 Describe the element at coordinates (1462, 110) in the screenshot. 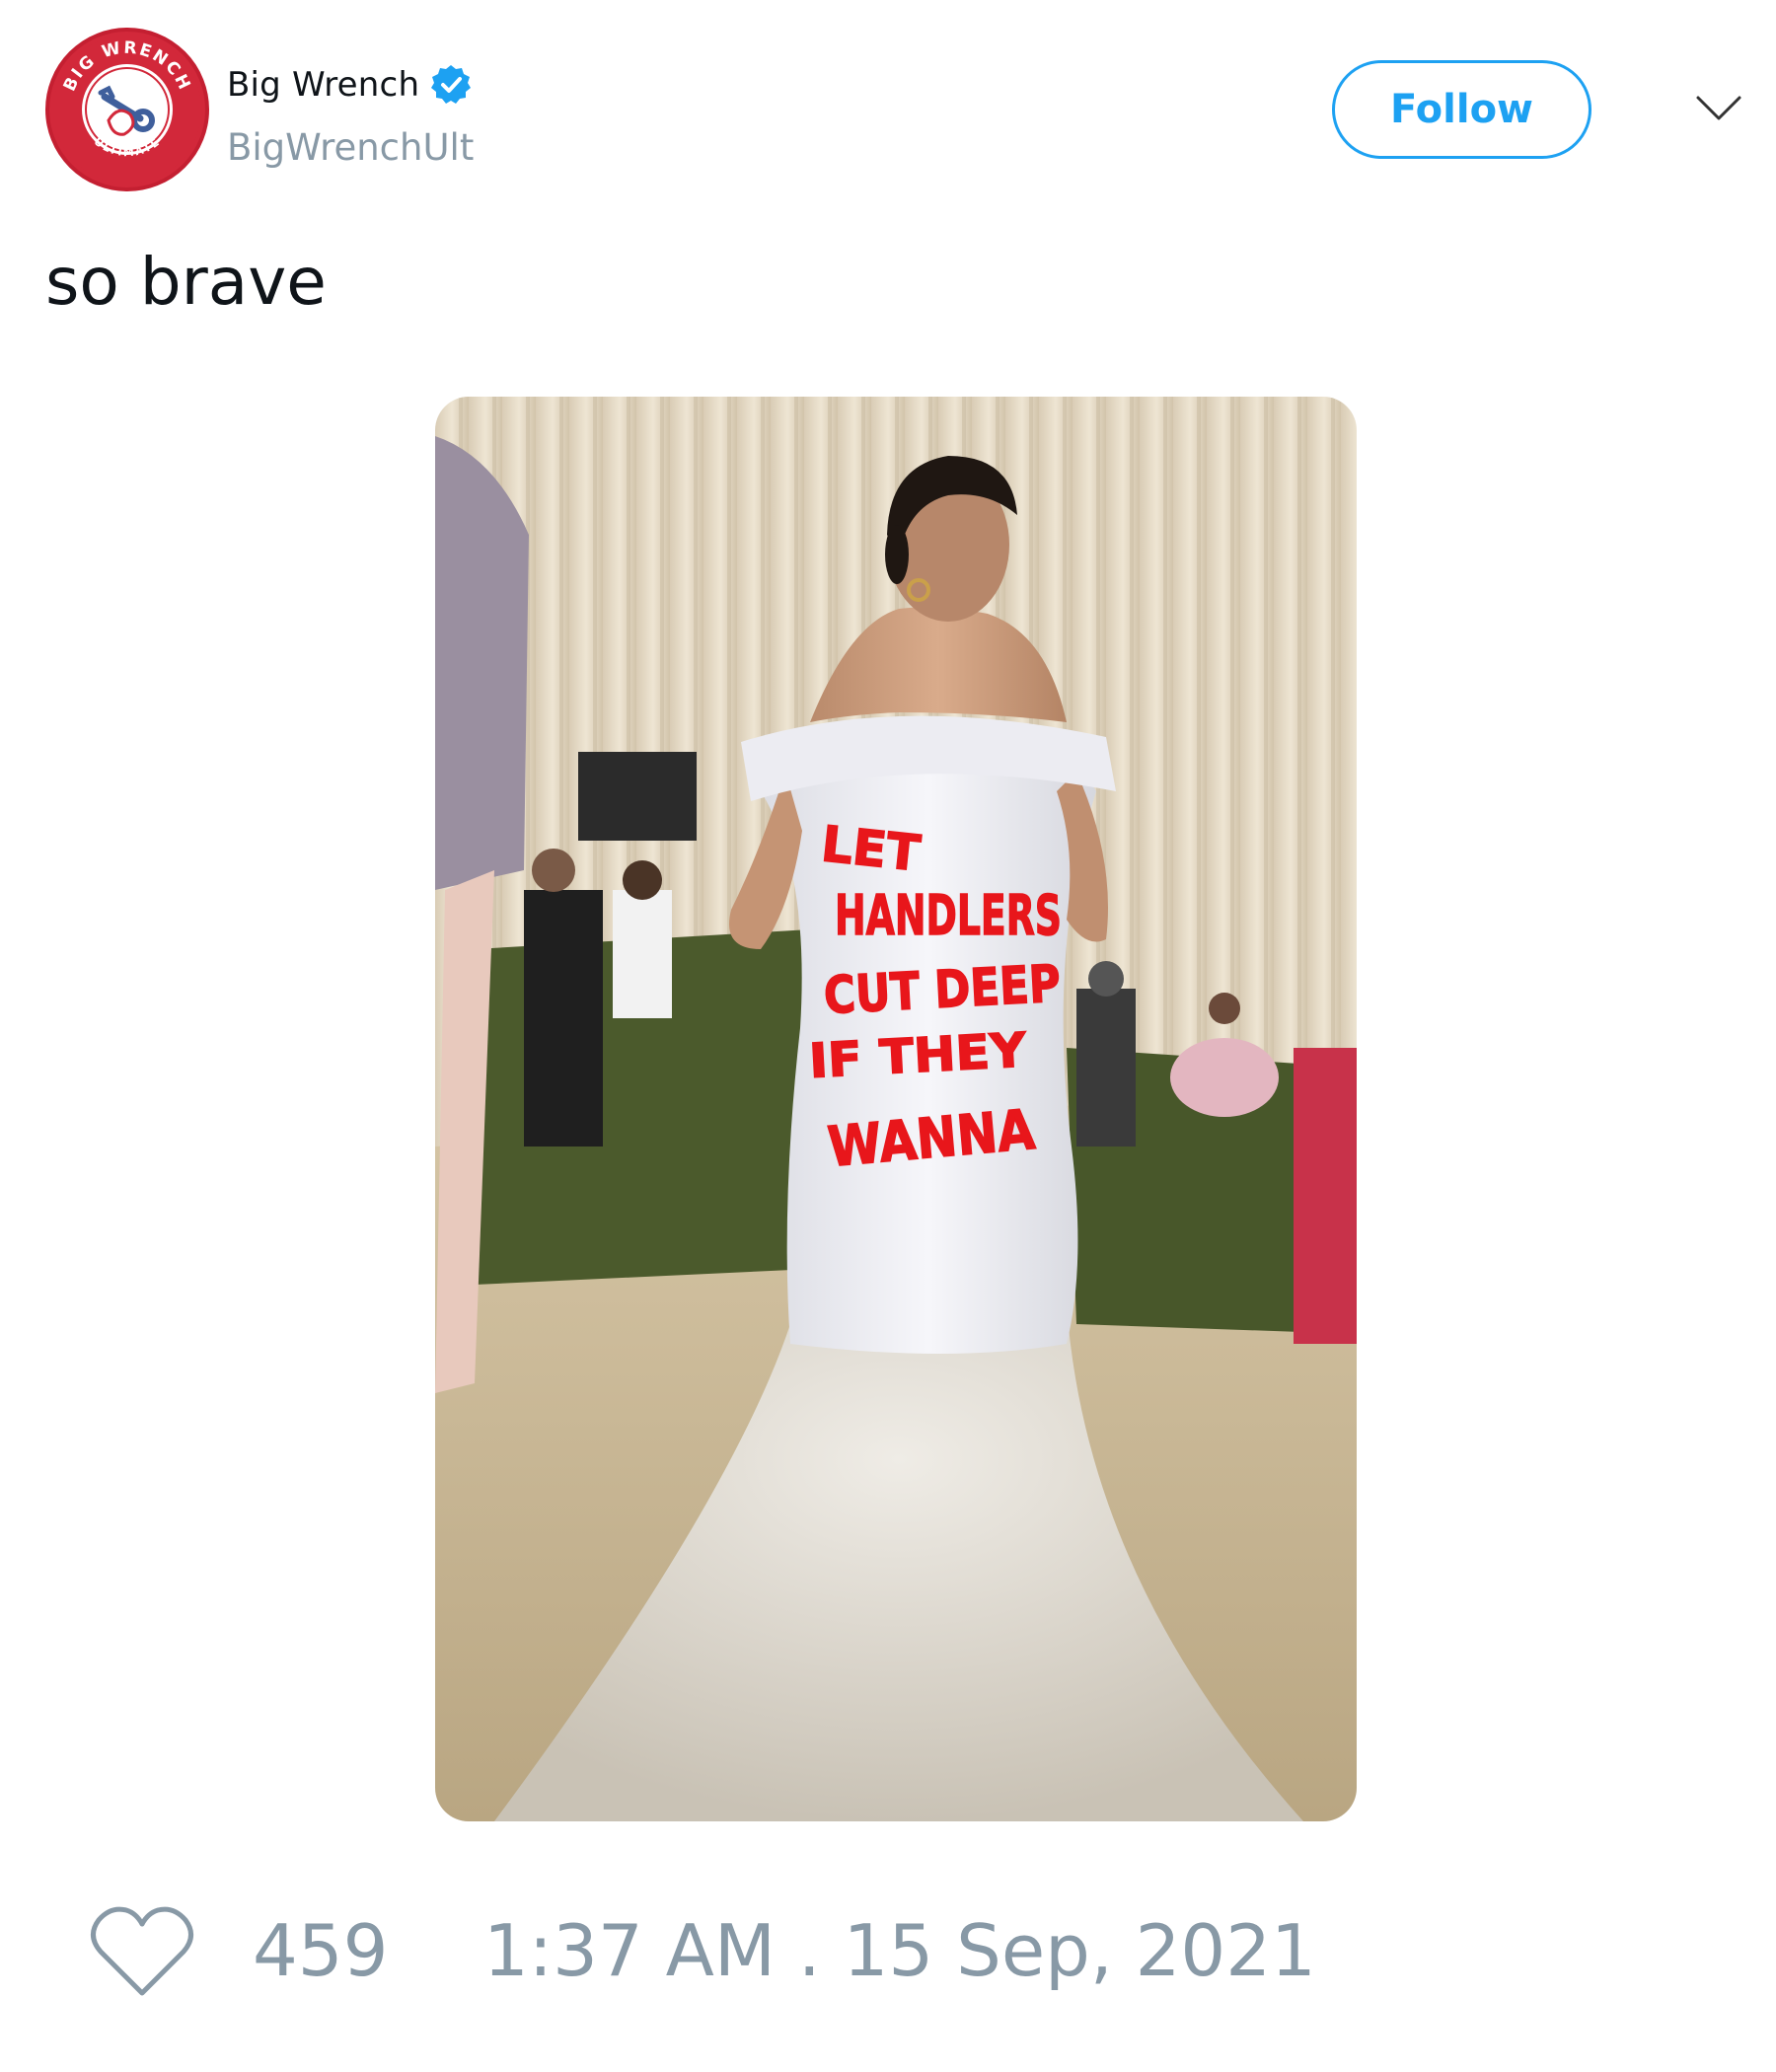

I see `follow-button: Follow` at that location.